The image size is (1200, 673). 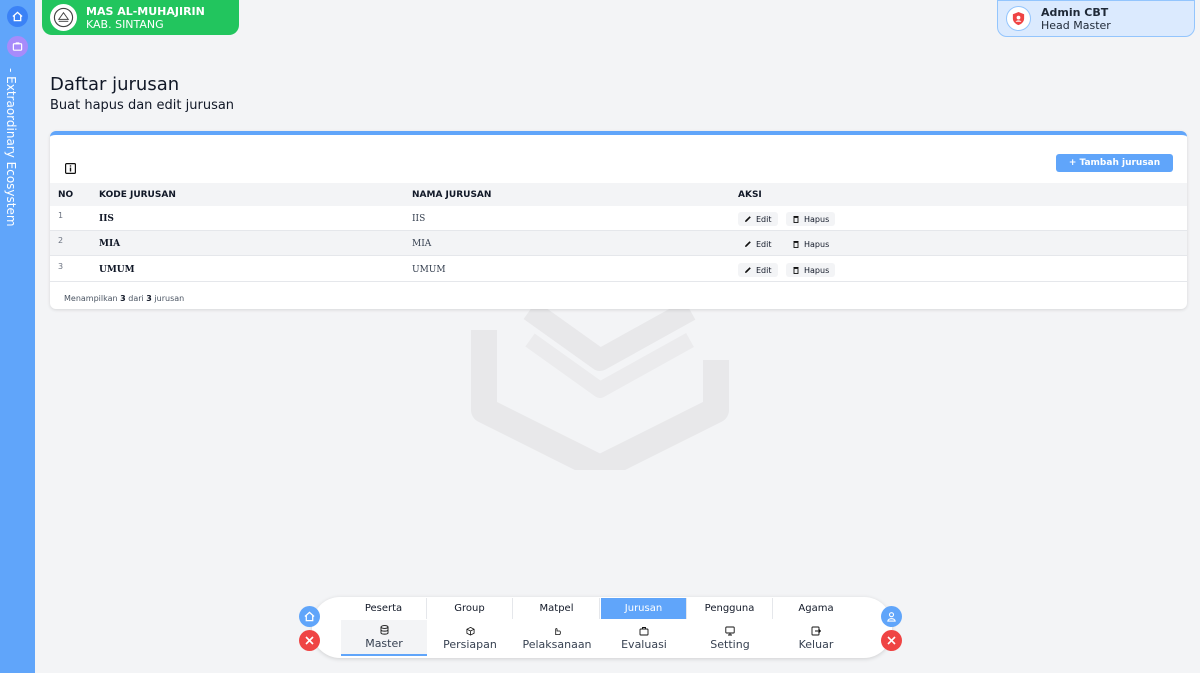 I want to click on database-icon, so click(x=384, y=629).